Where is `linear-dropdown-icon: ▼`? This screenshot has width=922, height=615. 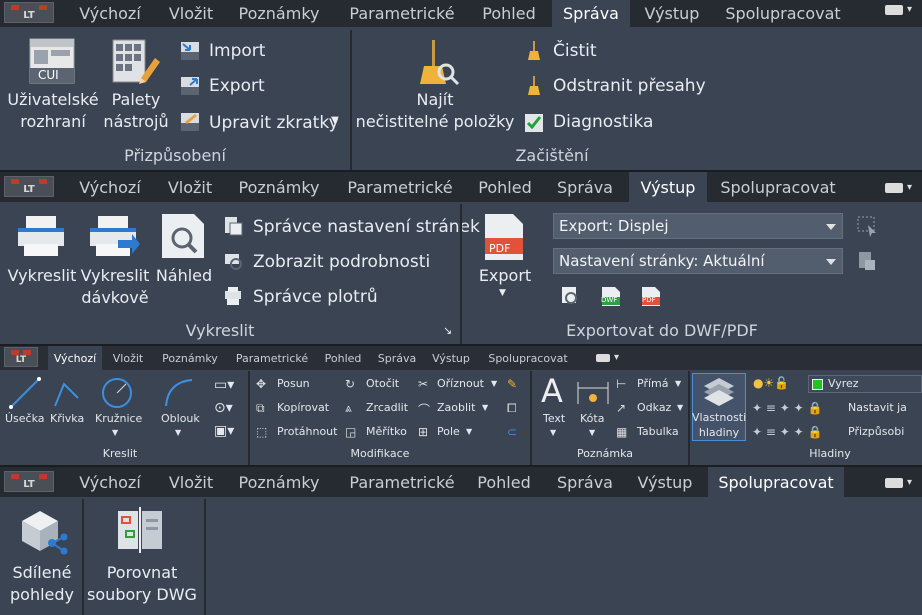 linear-dropdown-icon: ▼ is located at coordinates (678, 383).